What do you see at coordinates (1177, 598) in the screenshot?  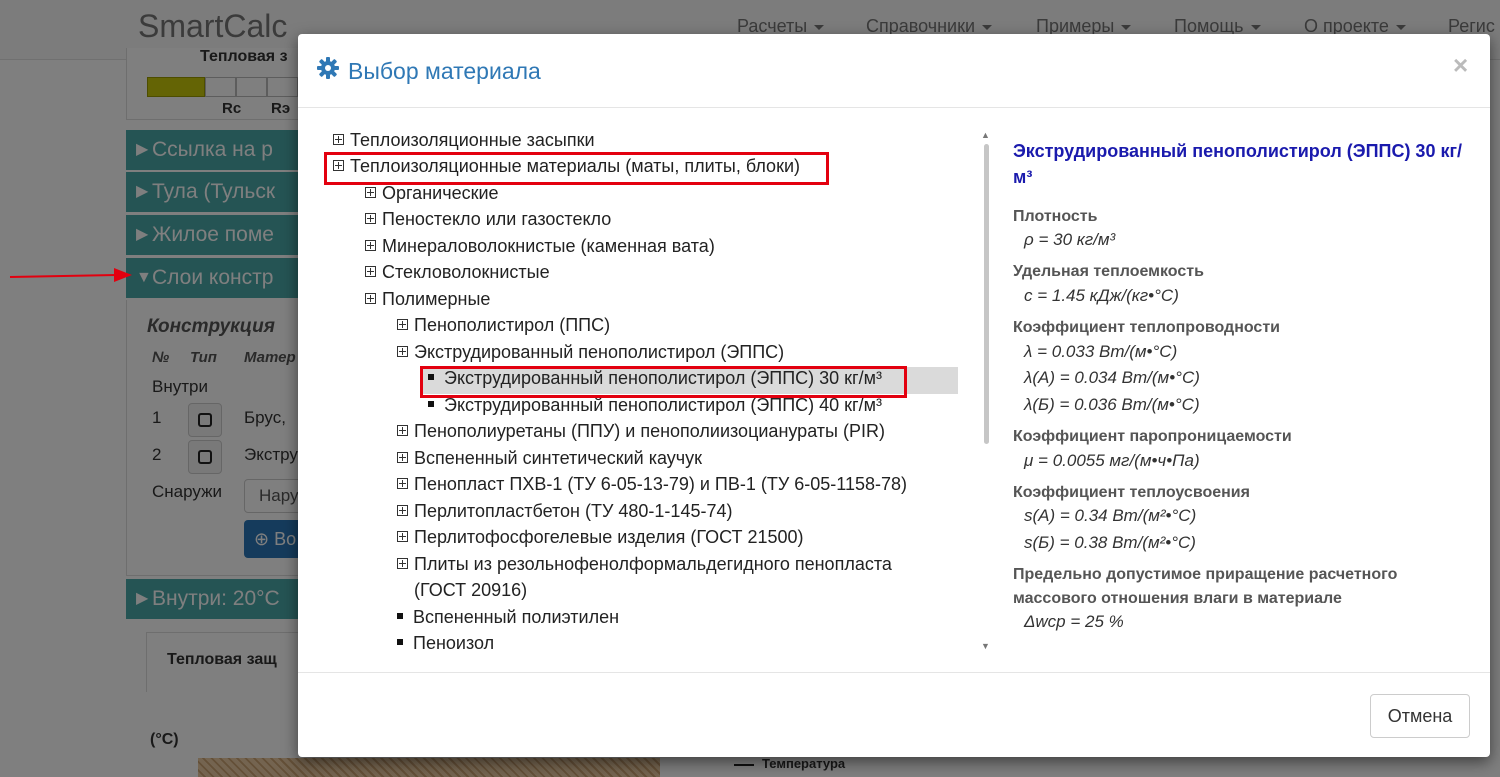 I see `prop-label: массового отношения влаги в материале` at bounding box center [1177, 598].